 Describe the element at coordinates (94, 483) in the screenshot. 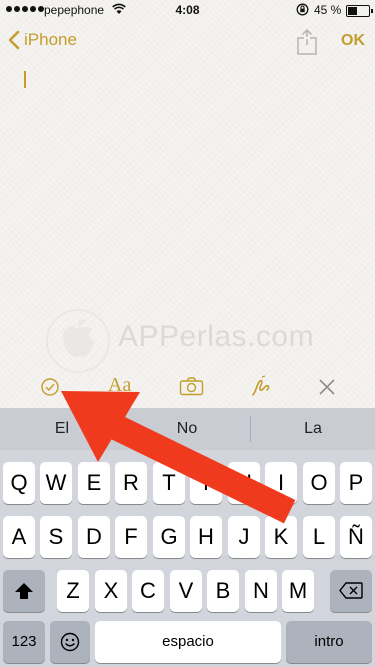

I see `key-e: E` at that location.